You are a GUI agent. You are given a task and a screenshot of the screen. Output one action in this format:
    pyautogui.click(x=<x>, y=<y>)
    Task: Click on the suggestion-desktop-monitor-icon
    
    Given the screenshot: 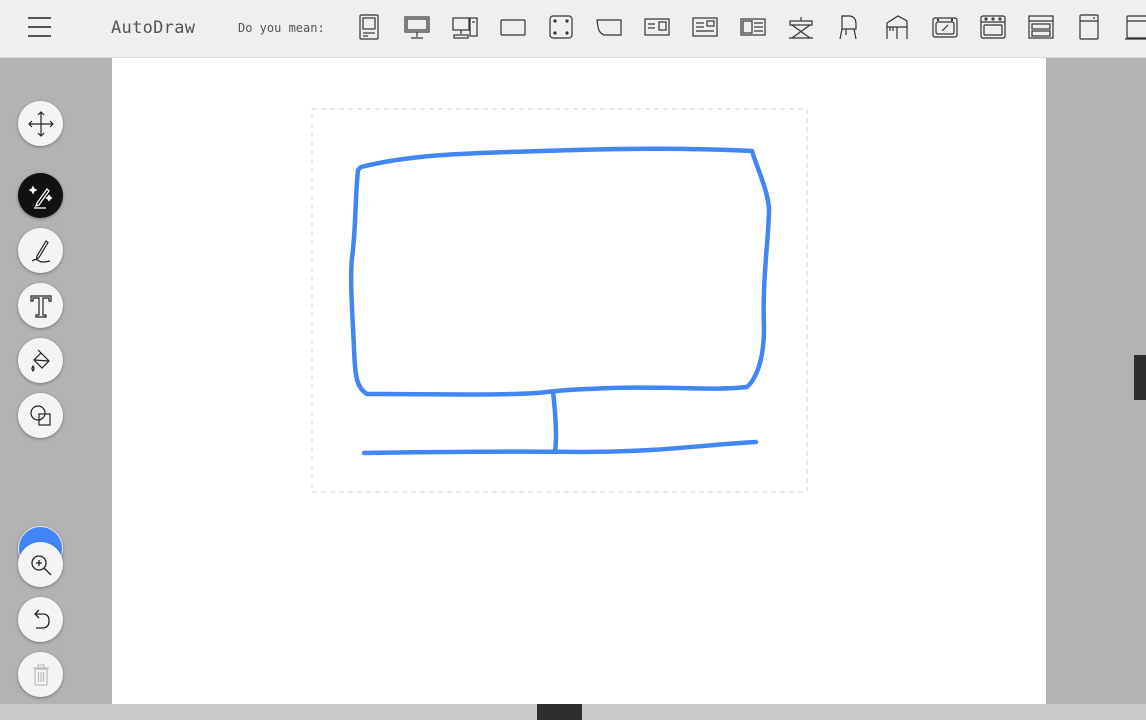 What is the action you would take?
    pyautogui.click(x=417, y=27)
    